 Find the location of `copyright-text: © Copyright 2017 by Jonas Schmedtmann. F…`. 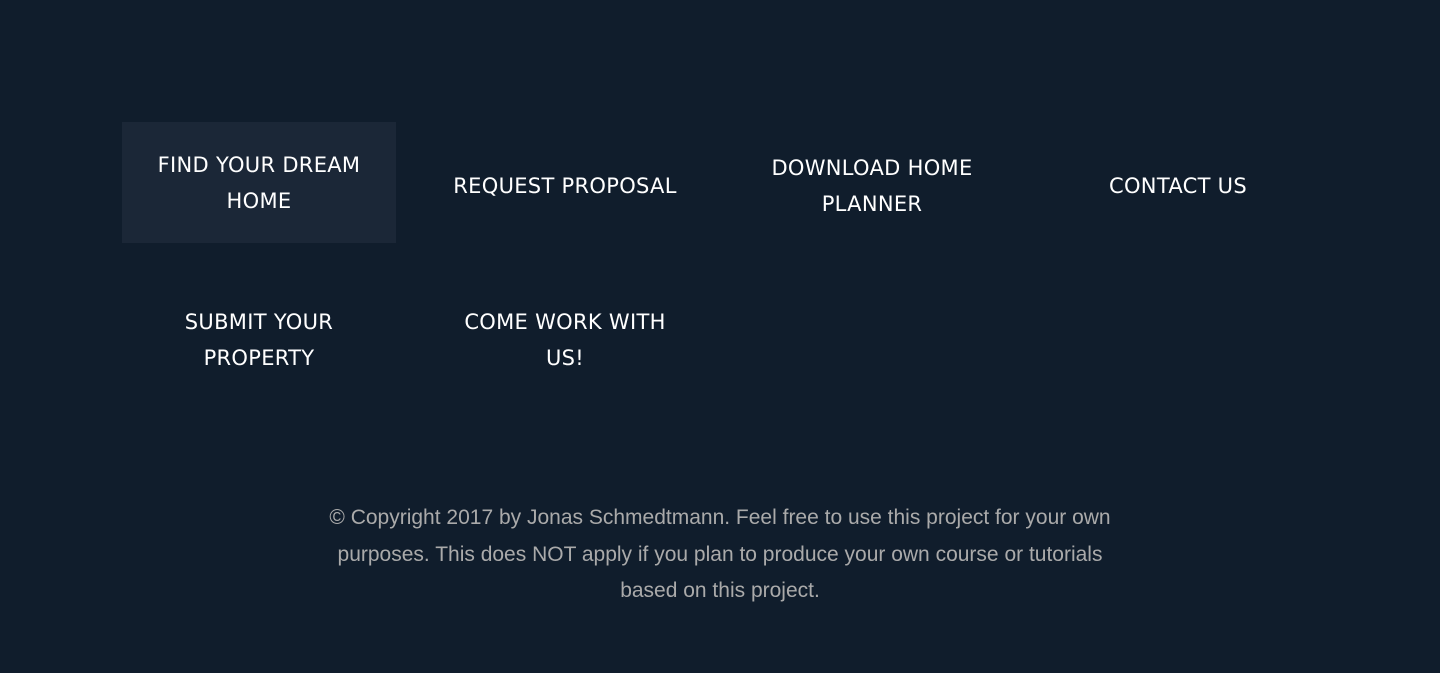

copyright-text: © Copyright 2017 by Jonas Schmedtmann. F… is located at coordinates (720, 554).